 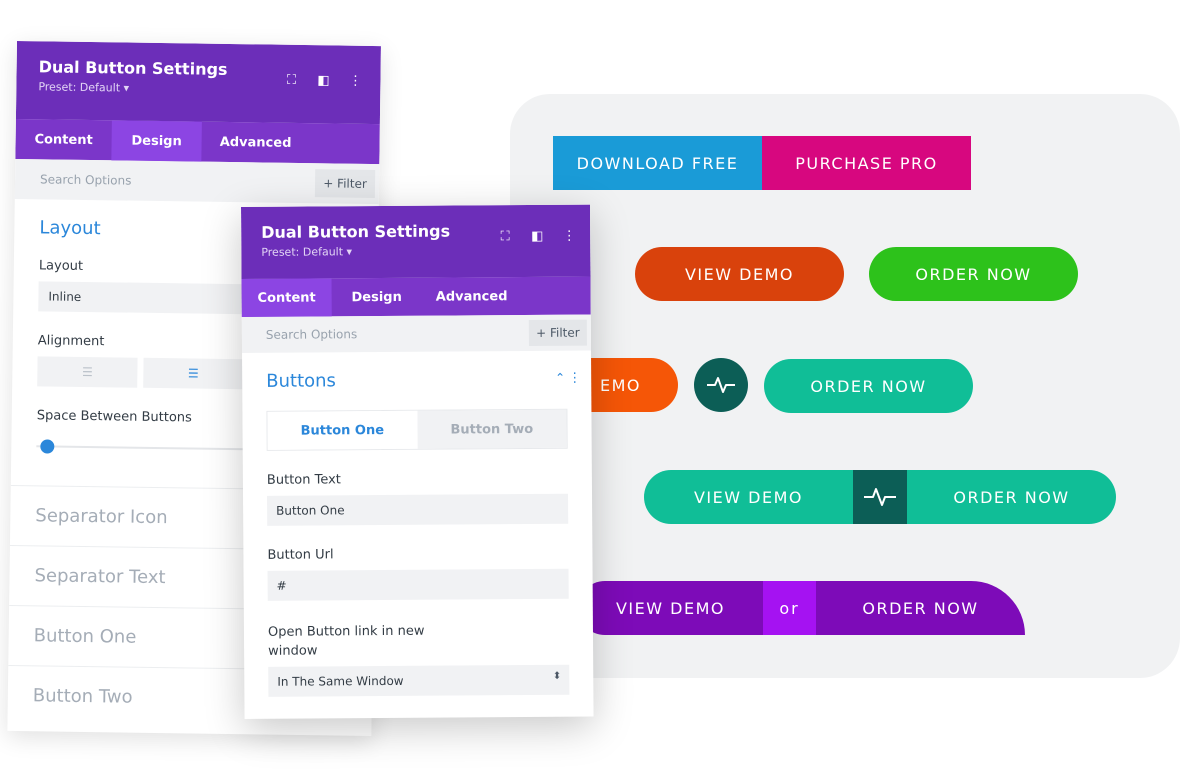 What do you see at coordinates (856, 274) in the screenshot?
I see `dual-button-row-2: VIEW DEMO ORDER NOW` at bounding box center [856, 274].